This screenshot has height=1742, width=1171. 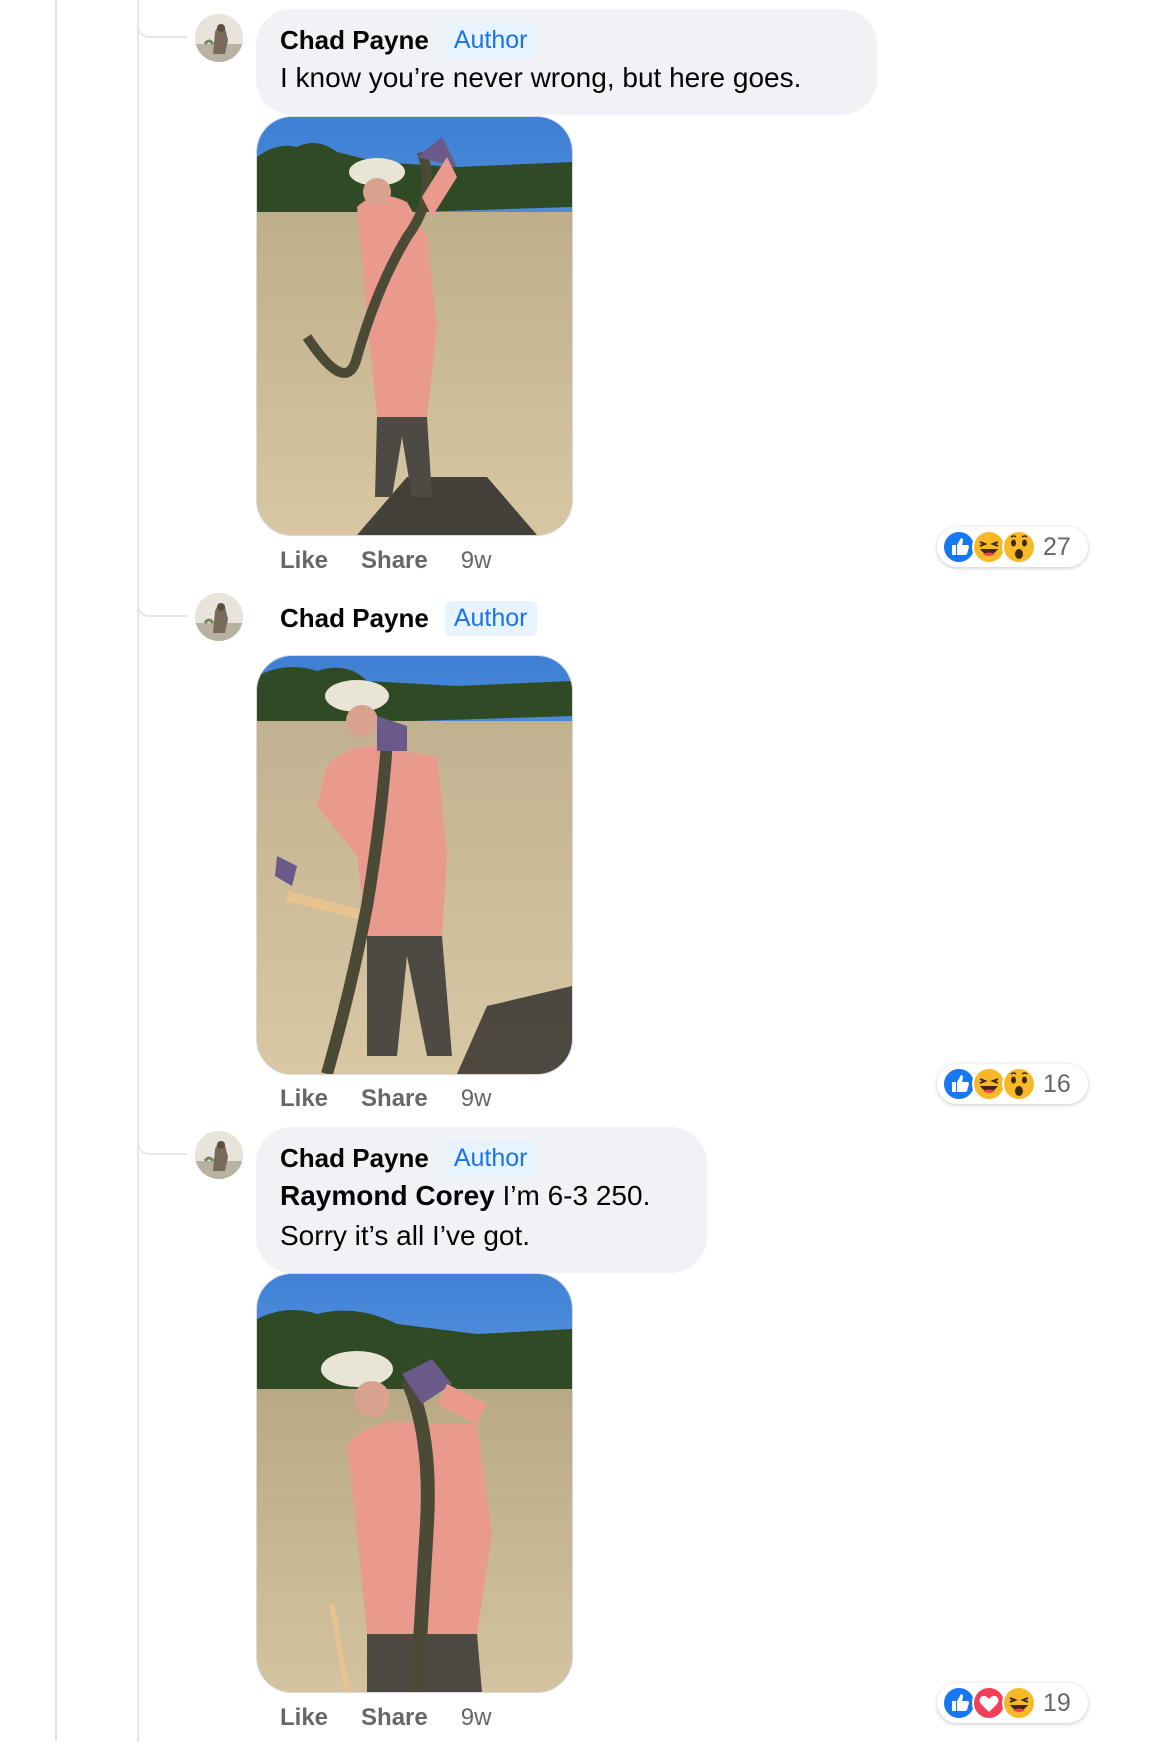 What do you see at coordinates (1019, 1703) in the screenshot?
I see `haha-reaction-icon` at bounding box center [1019, 1703].